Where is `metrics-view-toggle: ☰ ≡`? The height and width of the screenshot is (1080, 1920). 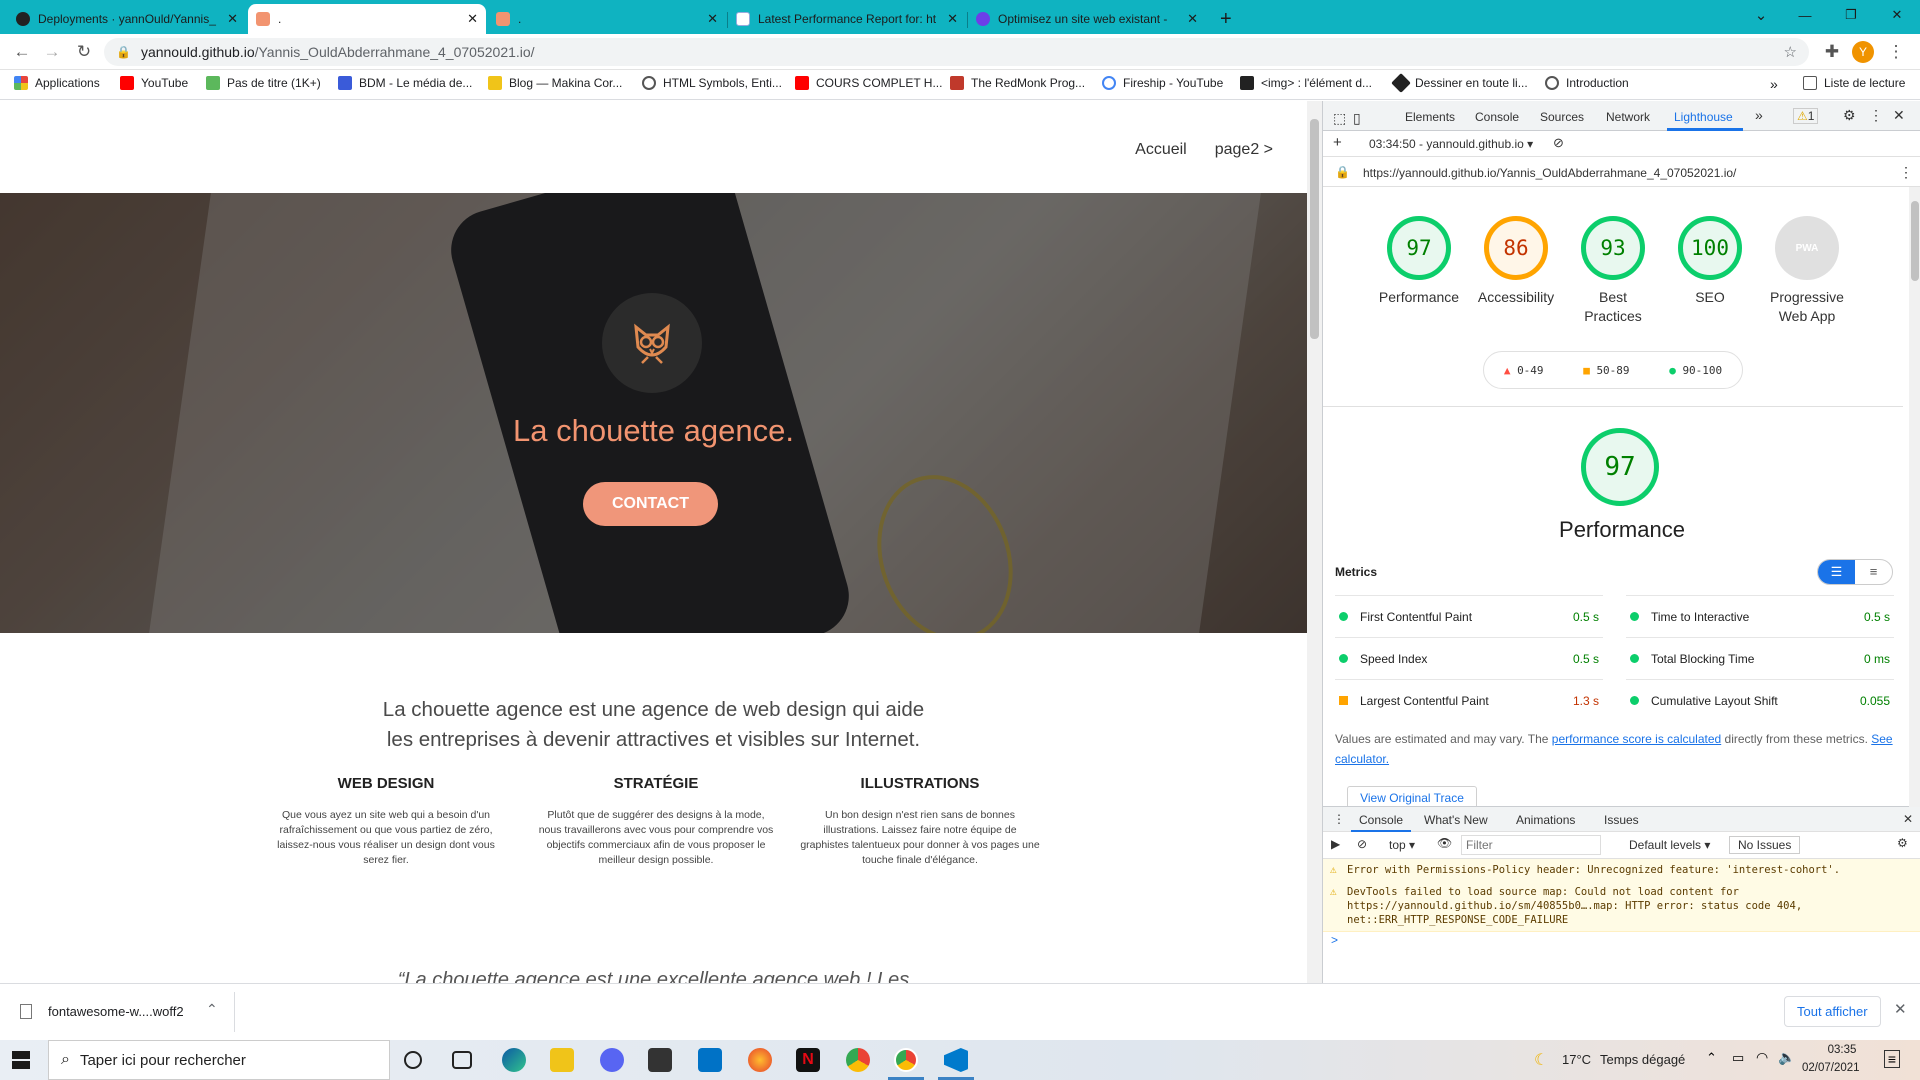 metrics-view-toggle: ☰ ≡ is located at coordinates (1855, 572).